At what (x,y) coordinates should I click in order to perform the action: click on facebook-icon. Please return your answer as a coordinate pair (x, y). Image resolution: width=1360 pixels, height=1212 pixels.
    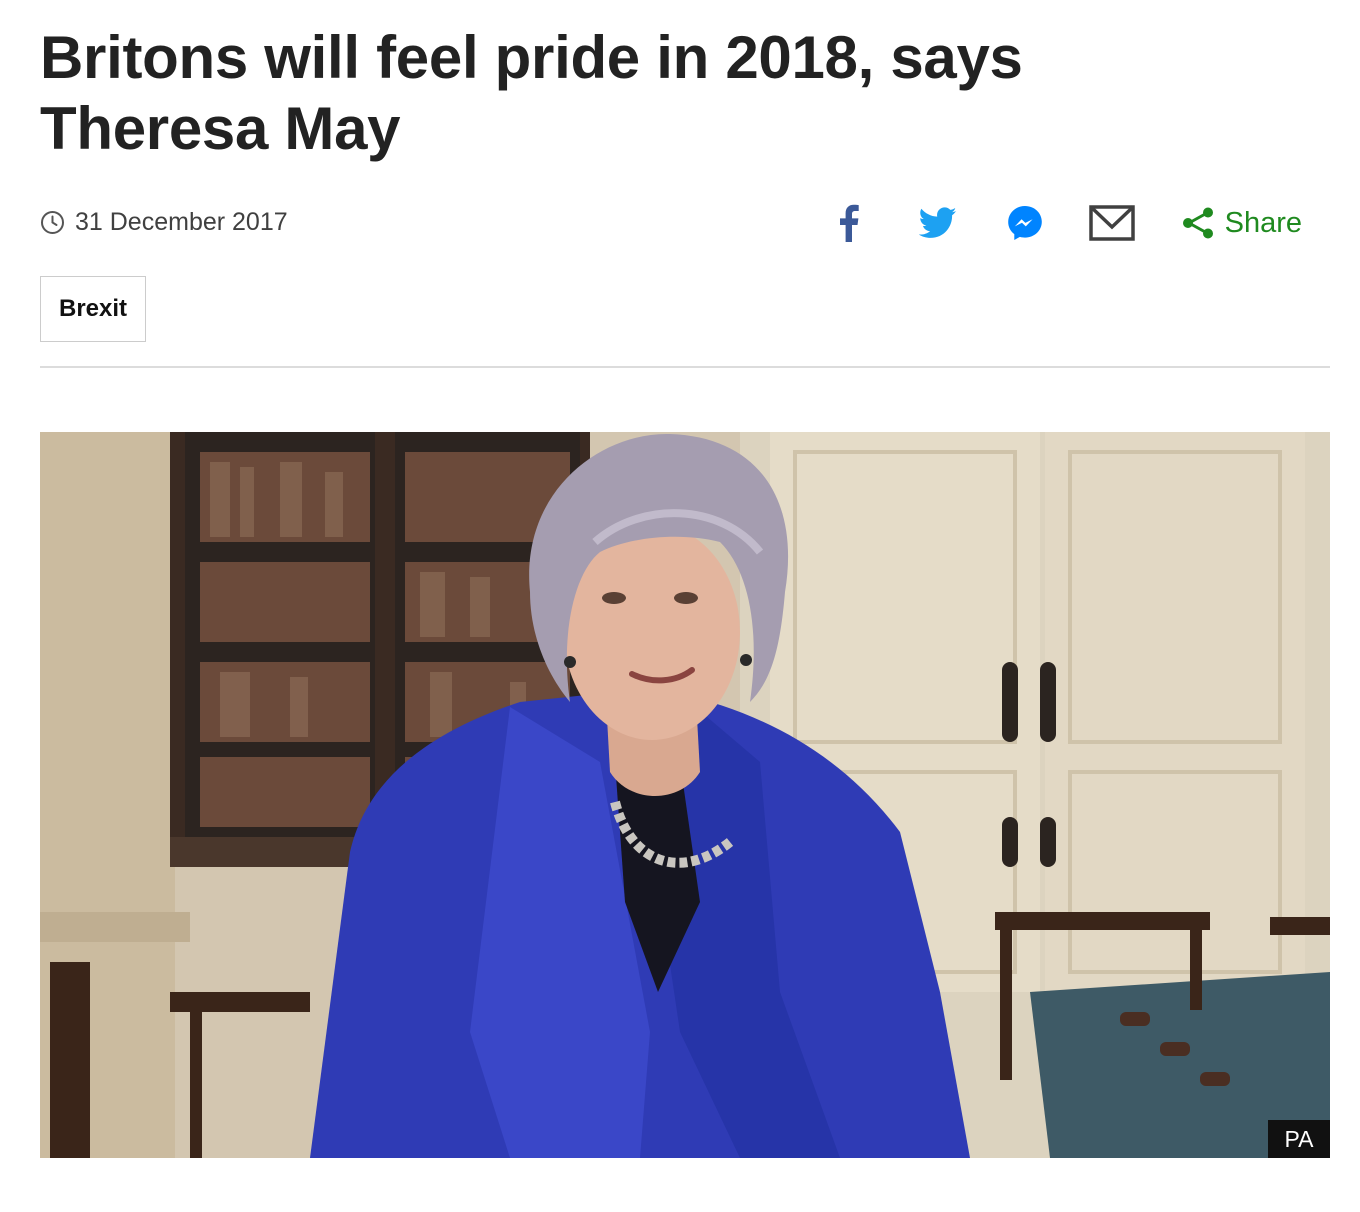
    Looking at the image, I should click on (849, 223).